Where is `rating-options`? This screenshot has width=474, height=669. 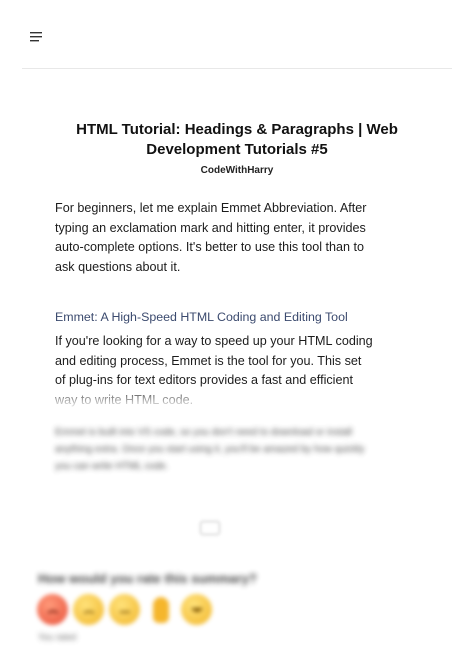 rating-options is located at coordinates (124, 611).